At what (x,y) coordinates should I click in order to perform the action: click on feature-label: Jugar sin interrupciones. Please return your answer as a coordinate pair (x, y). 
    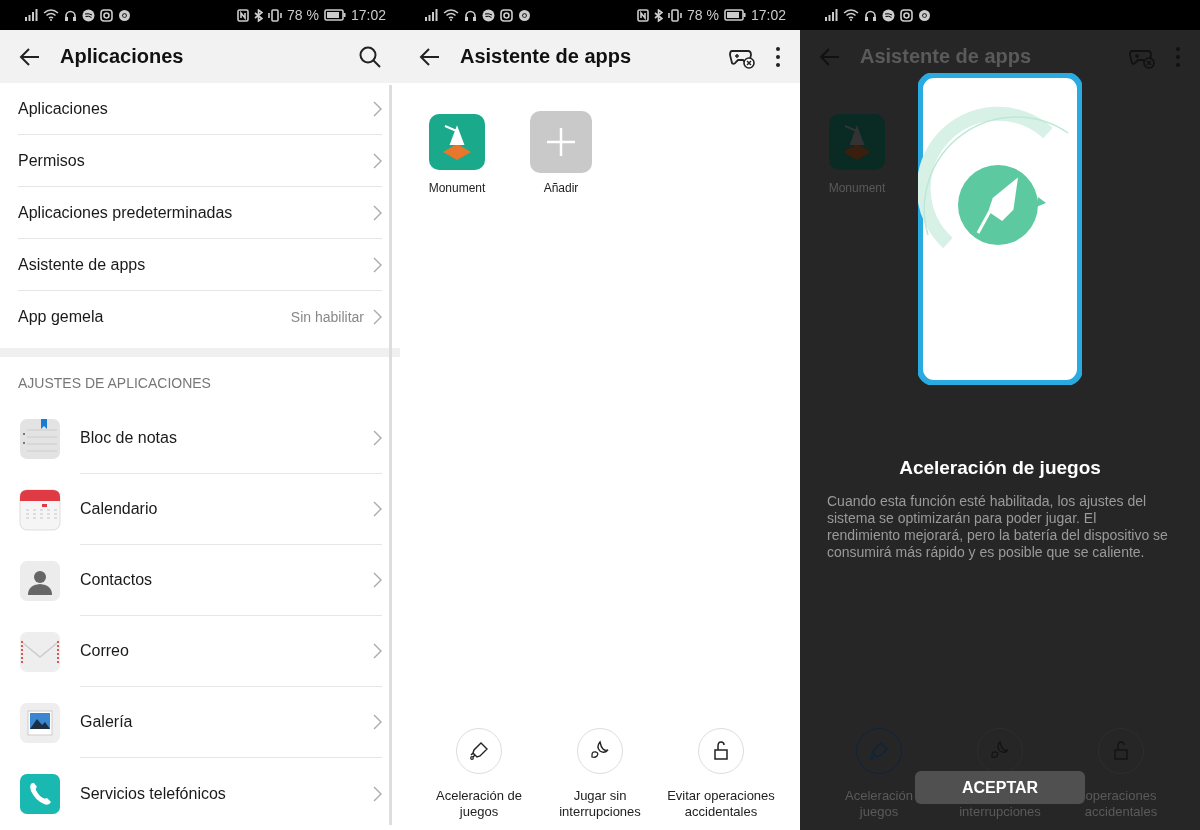
    Looking at the image, I should click on (600, 804).